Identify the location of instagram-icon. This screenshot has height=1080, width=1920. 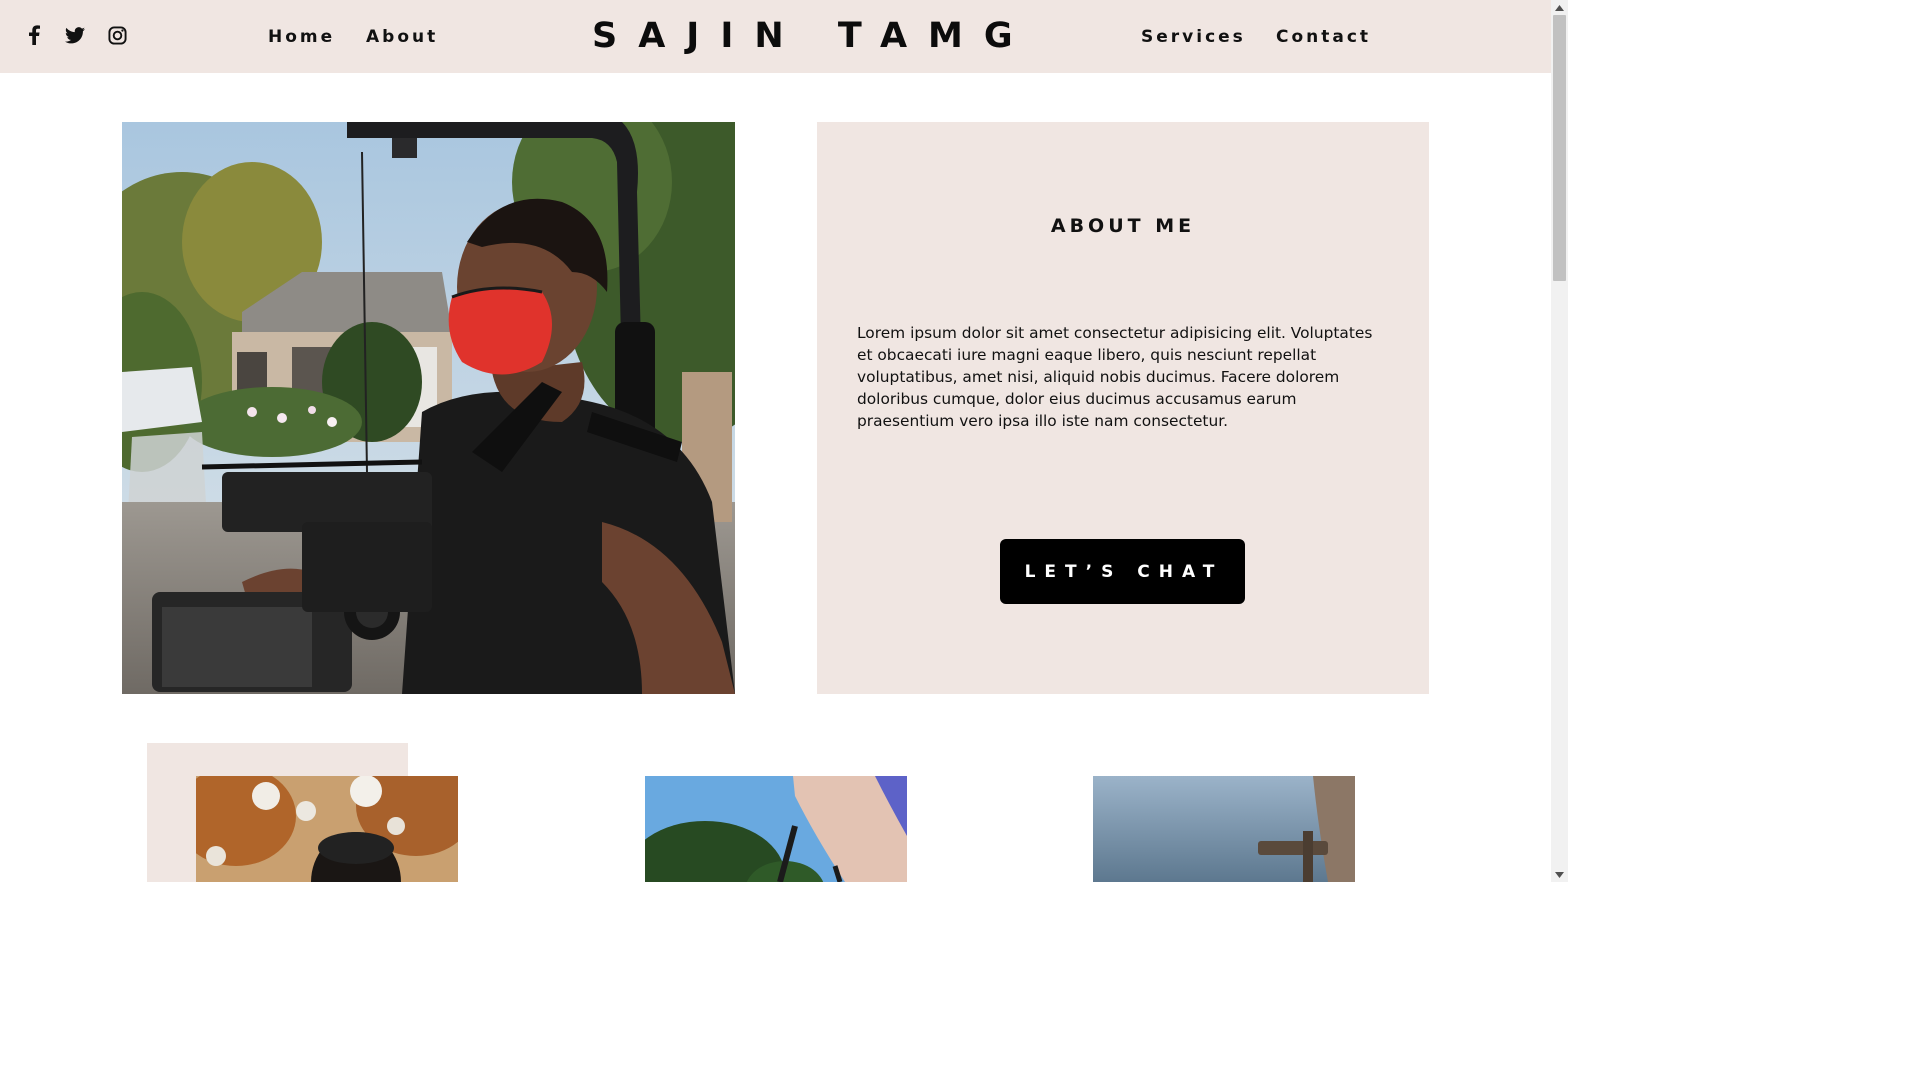
(117, 35).